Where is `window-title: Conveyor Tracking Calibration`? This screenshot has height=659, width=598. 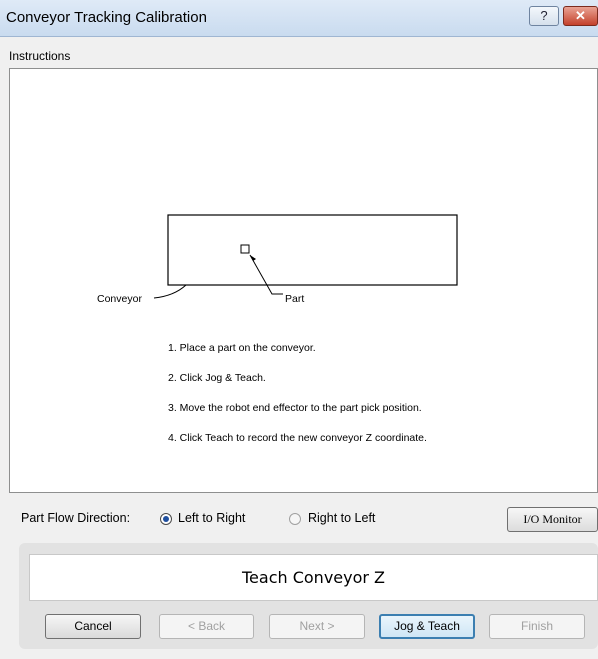
window-title: Conveyor Tracking Calibration is located at coordinates (106, 17).